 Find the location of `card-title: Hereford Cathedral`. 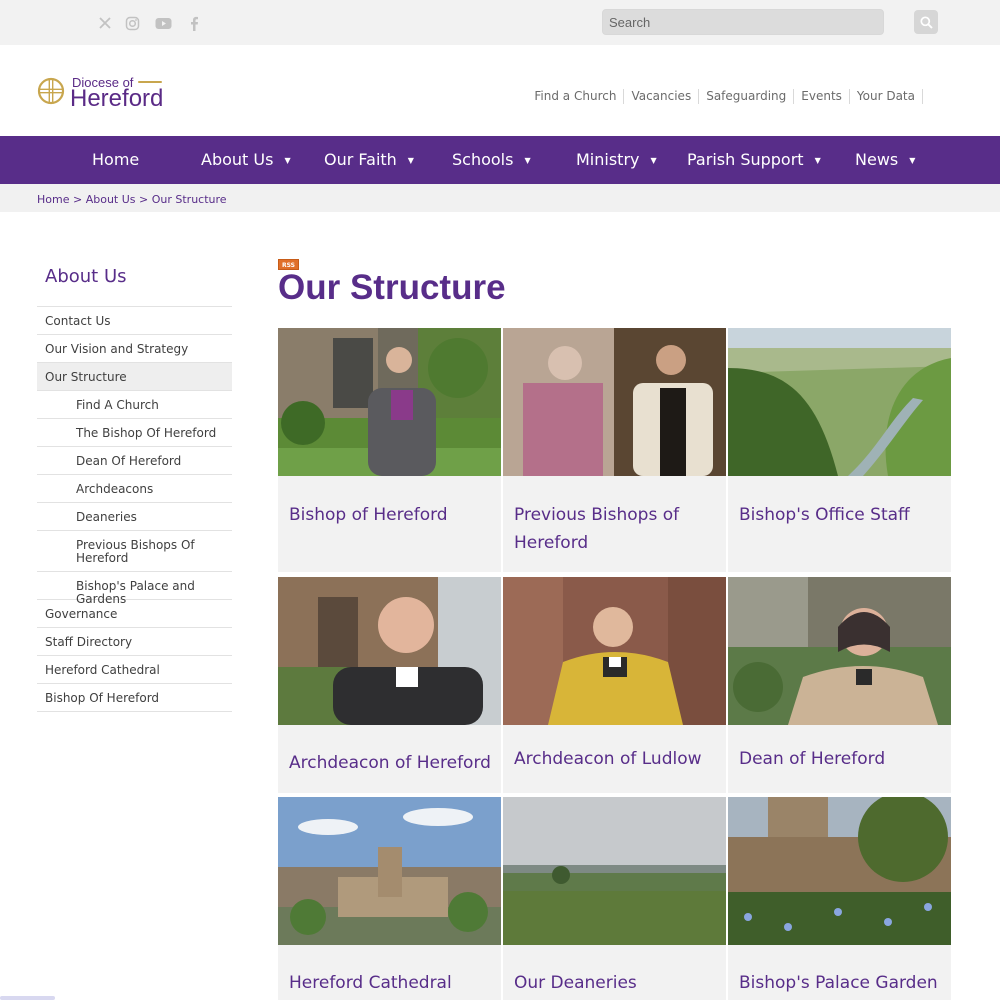

card-title: Hereford Cathedral is located at coordinates (370, 983).